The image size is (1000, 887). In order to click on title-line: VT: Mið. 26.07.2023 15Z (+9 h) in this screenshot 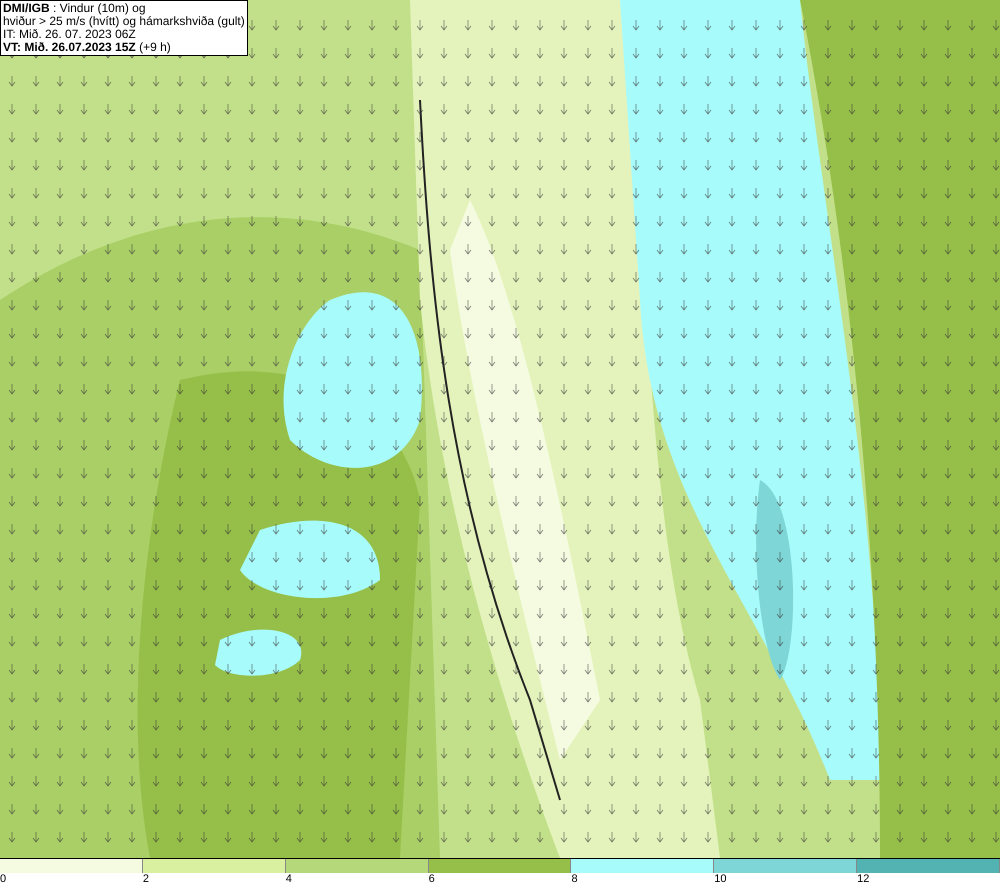, I will do `click(87, 47)`.